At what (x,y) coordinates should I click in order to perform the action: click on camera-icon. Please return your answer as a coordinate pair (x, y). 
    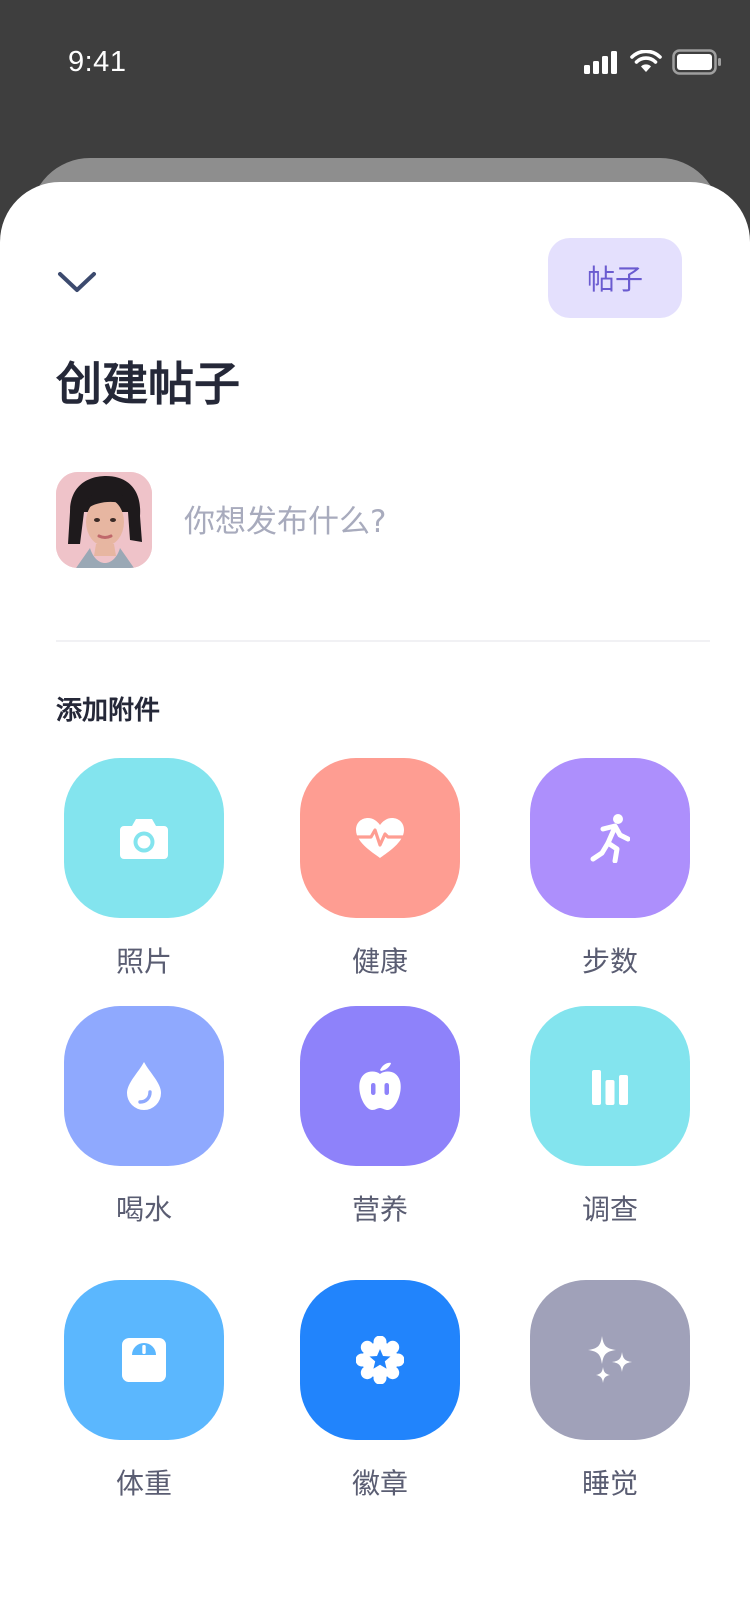
    Looking at the image, I should click on (144, 839).